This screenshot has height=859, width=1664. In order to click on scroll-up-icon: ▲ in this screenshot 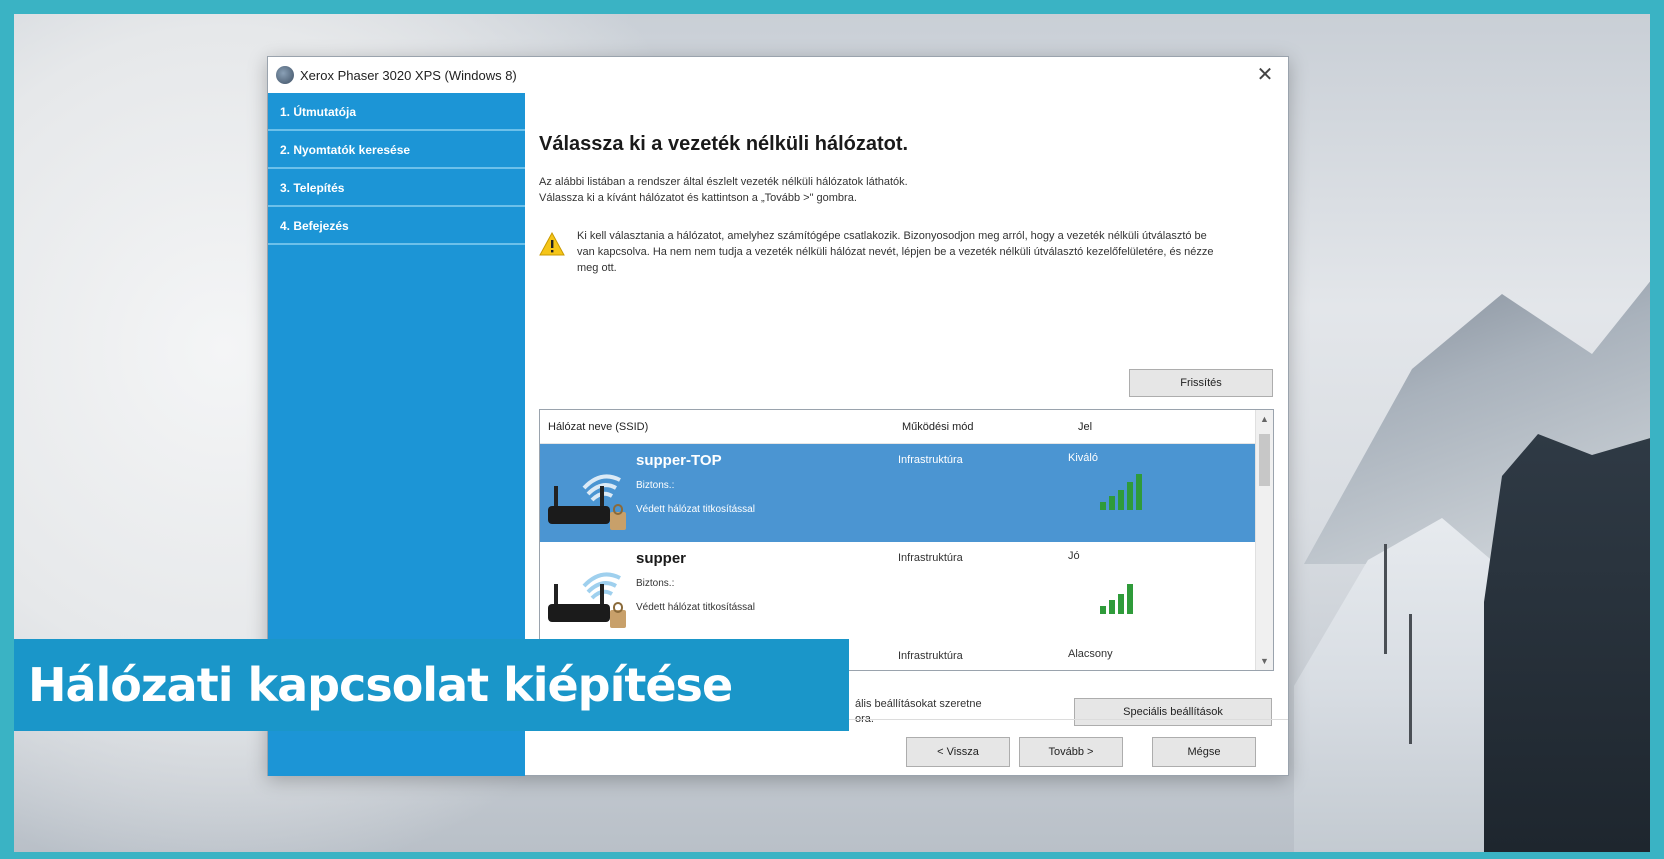, I will do `click(1264, 419)`.